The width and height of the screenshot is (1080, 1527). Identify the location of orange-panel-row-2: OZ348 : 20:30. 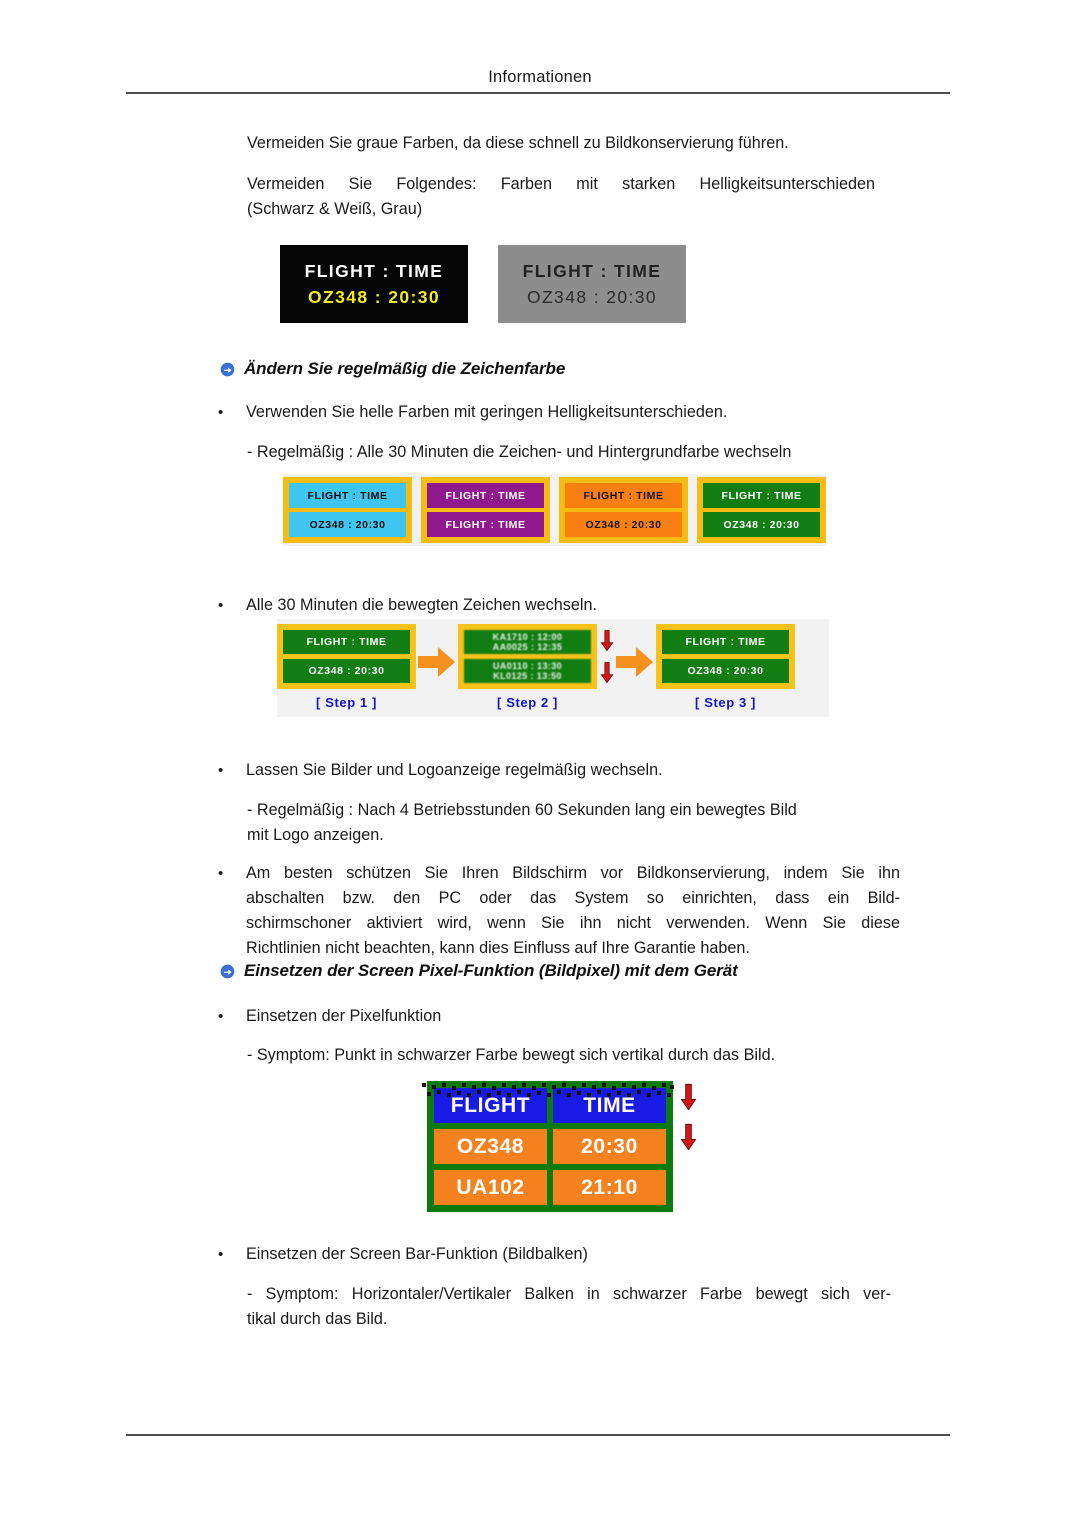
(623, 524).